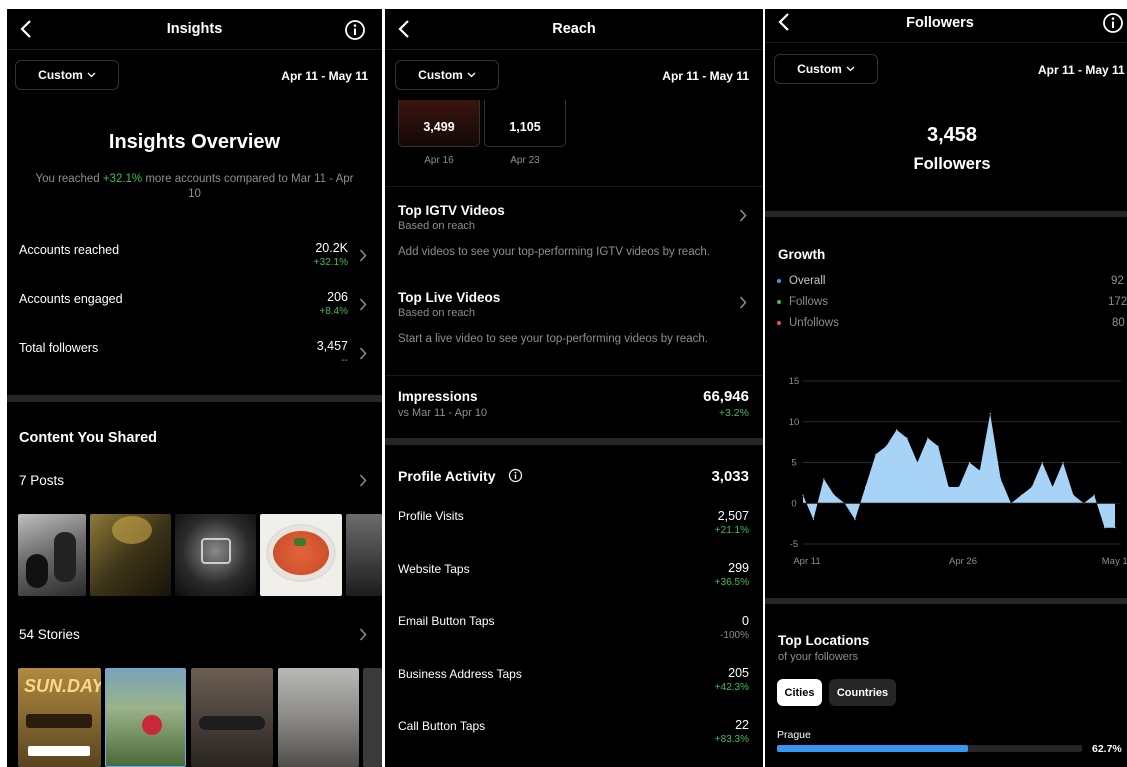  Describe the element at coordinates (818, 657) in the screenshot. I see `top-locations-subtitle: of your followers` at that location.